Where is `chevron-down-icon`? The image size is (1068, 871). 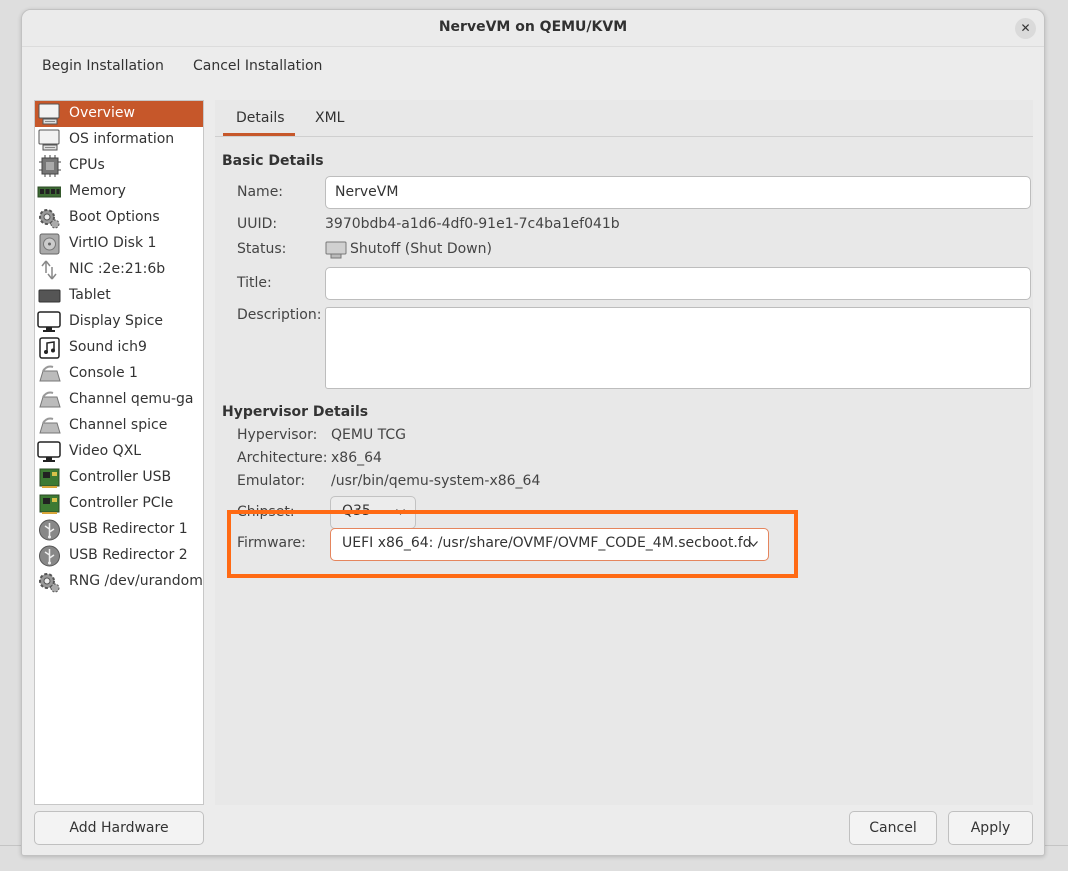 chevron-down-icon is located at coordinates (753, 544).